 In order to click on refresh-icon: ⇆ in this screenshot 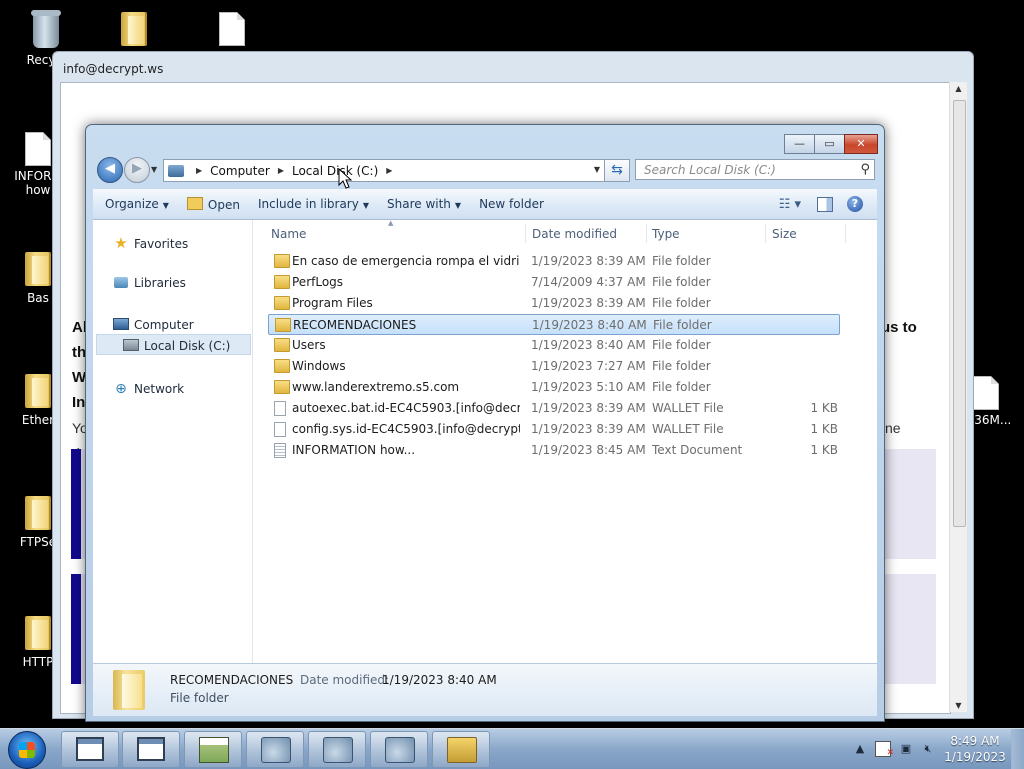, I will do `click(617, 170)`.